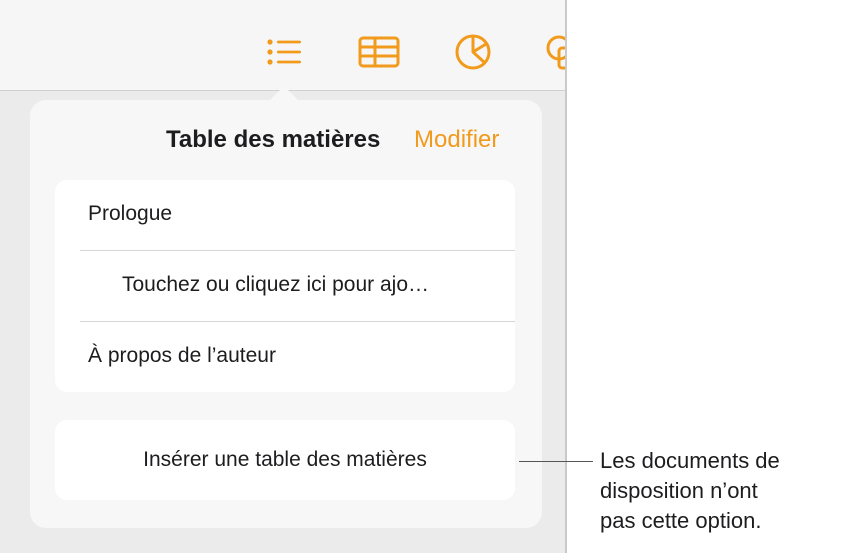 The height and width of the screenshot is (553, 857). I want to click on list-item: À propos de l’auteur, so click(285, 357).